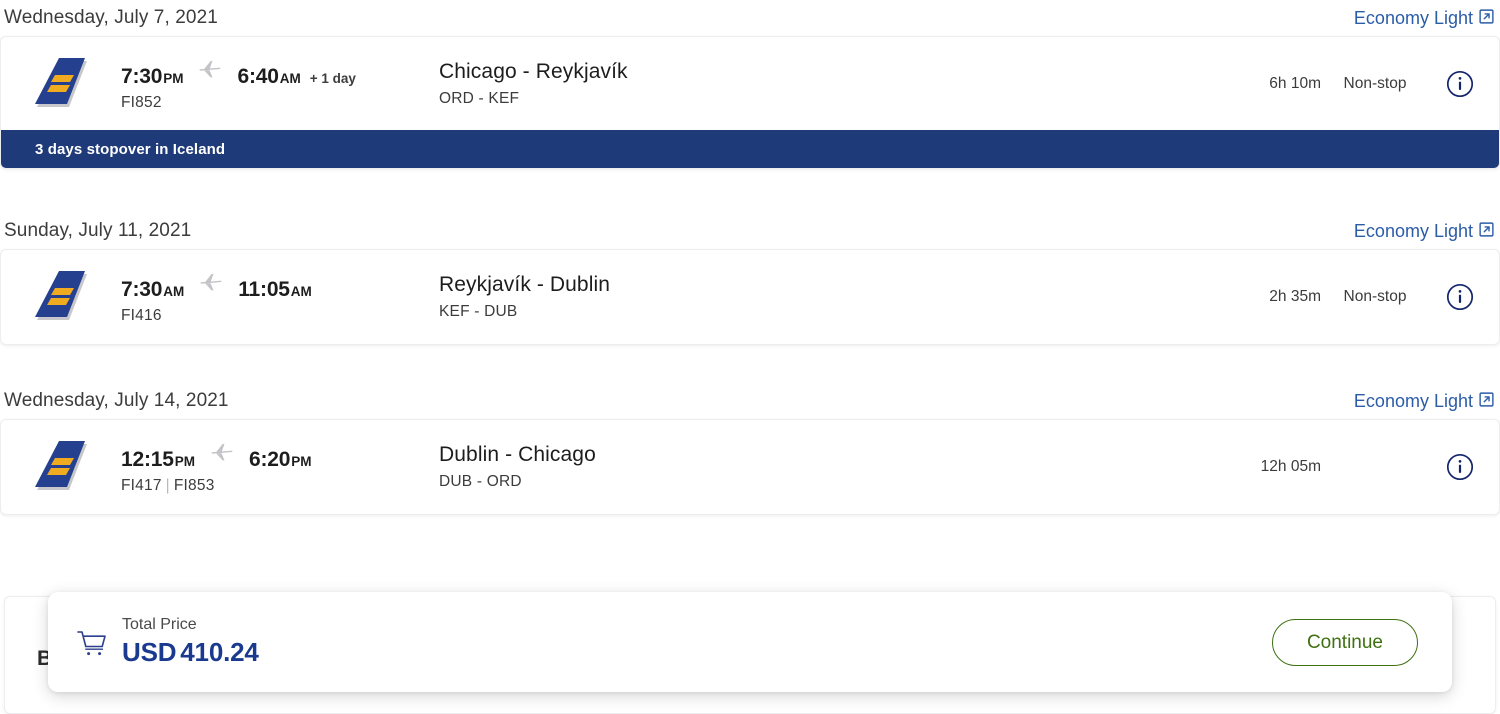  I want to click on segment-date-row: Wednesday, July 7, 2021 Economy Light, so click(750, 18).